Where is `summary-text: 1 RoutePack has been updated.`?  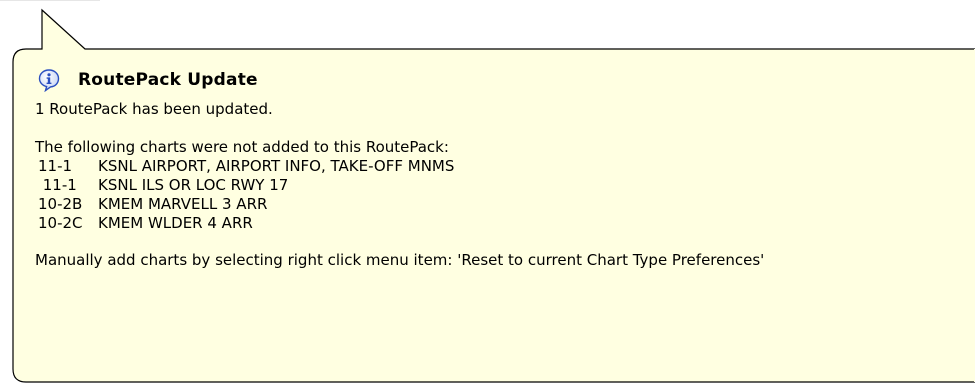 summary-text: 1 RoutePack has been updated. is located at coordinates (154, 109).